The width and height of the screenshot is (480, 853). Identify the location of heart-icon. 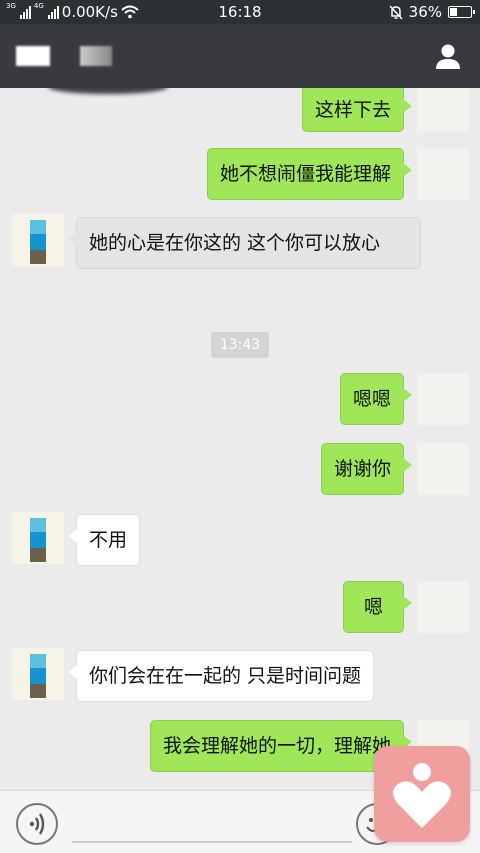
(422, 795).